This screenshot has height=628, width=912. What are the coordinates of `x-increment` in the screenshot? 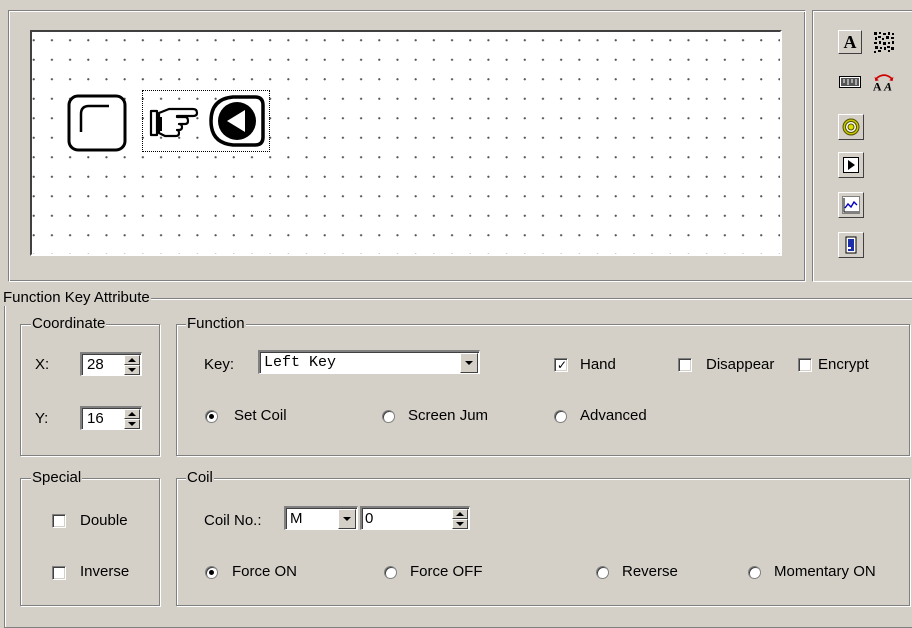 It's located at (132, 360).